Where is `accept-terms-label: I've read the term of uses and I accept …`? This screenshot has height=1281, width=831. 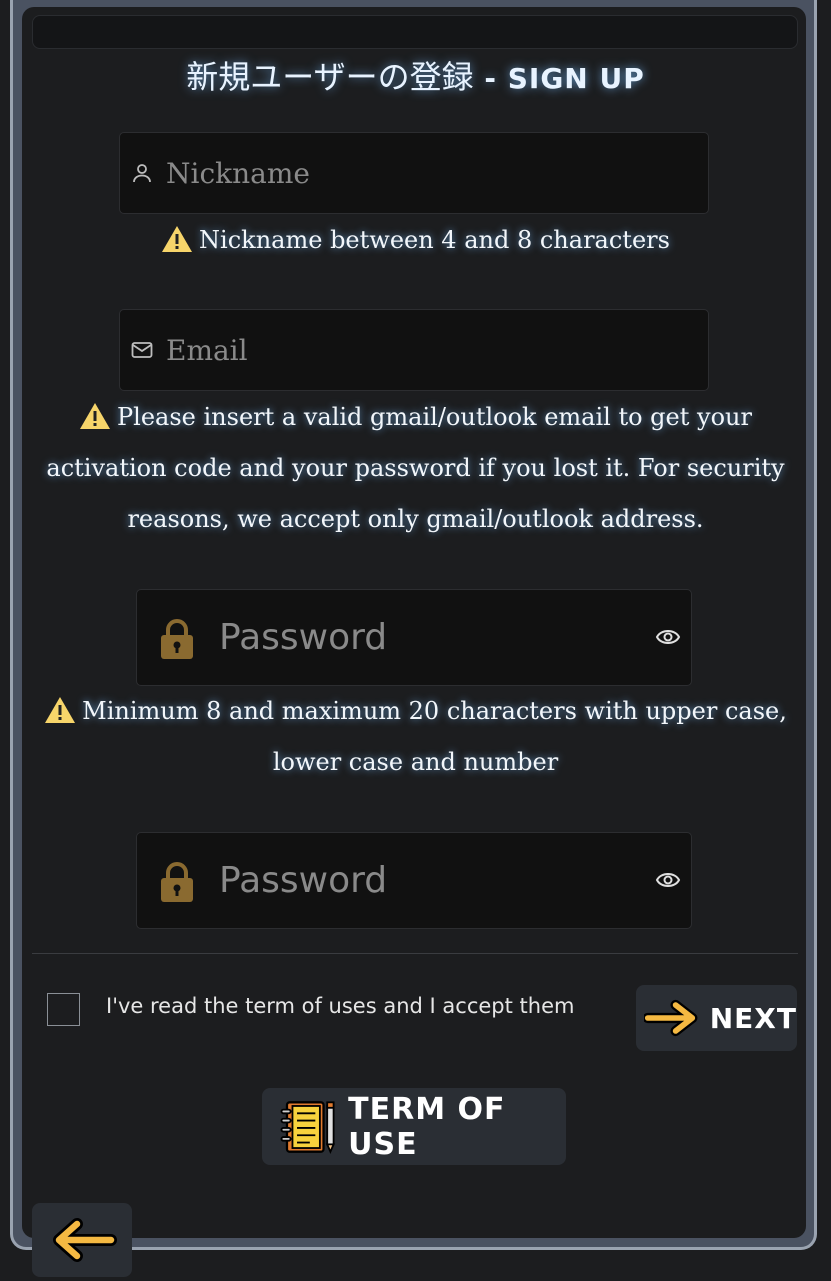 accept-terms-label: I've read the term of uses and I accept … is located at coordinates (340, 1006).